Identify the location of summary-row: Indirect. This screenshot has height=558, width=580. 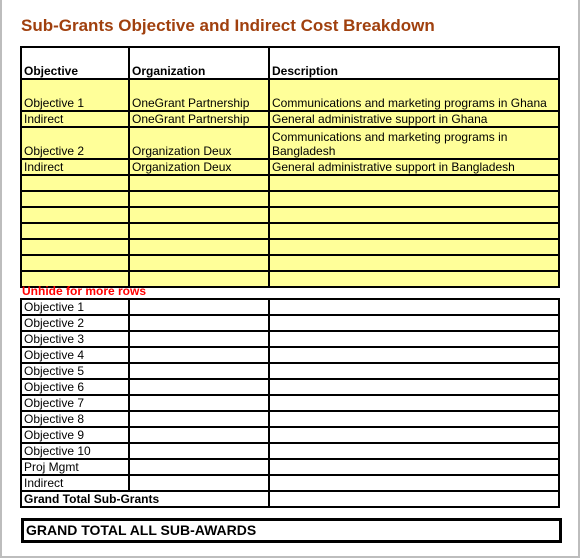
(290, 483).